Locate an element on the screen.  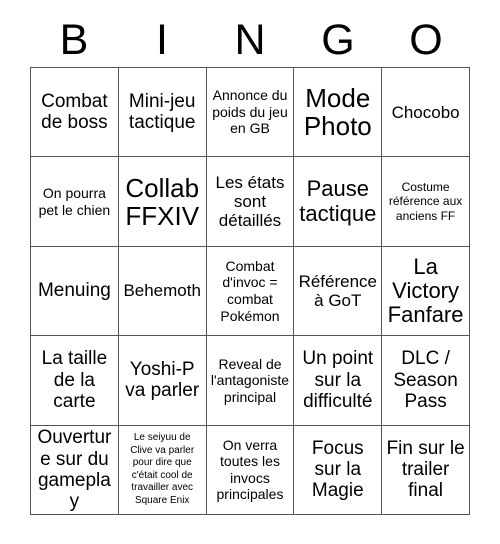
bingo-cell-label: La taille de la carte is located at coordinates (74, 380).